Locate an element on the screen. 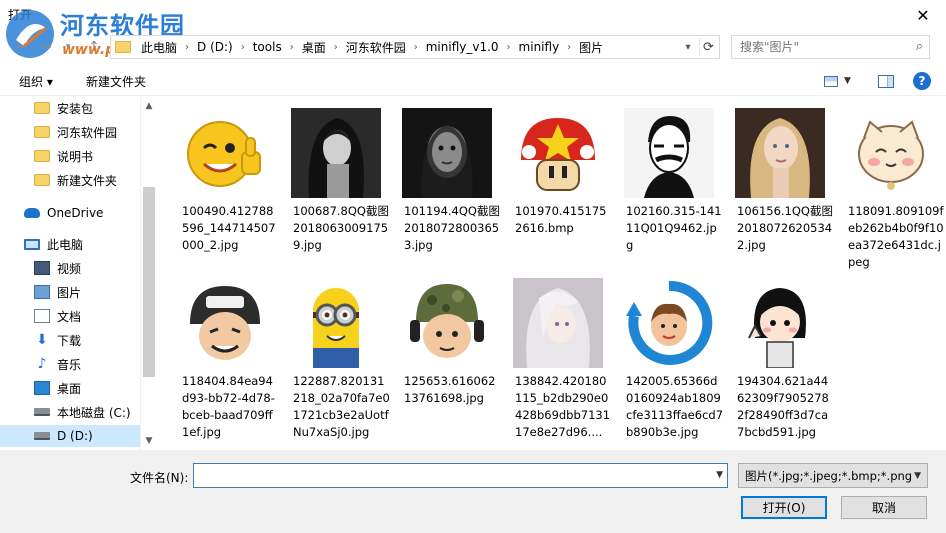 This screenshot has width=946, height=533. file-name: 106156.1QQ截图20180726205342.jpg is located at coordinates (785, 228).